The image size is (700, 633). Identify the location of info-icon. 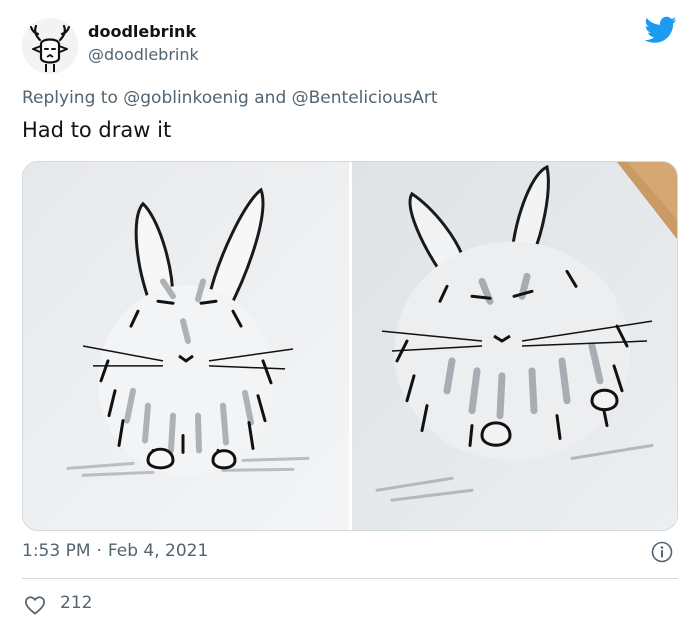
(662, 552).